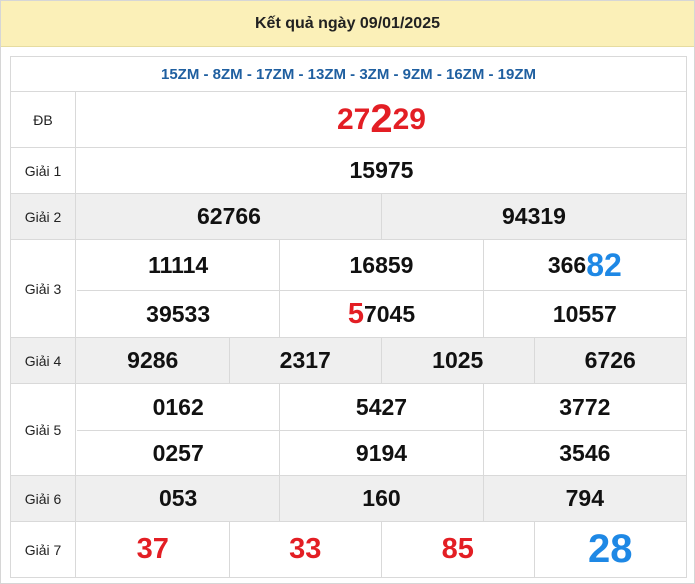 Image resolution: width=695 pixels, height=584 pixels. Describe the element at coordinates (382, 407) in the screenshot. I see `prize-5-number: 5427` at that location.